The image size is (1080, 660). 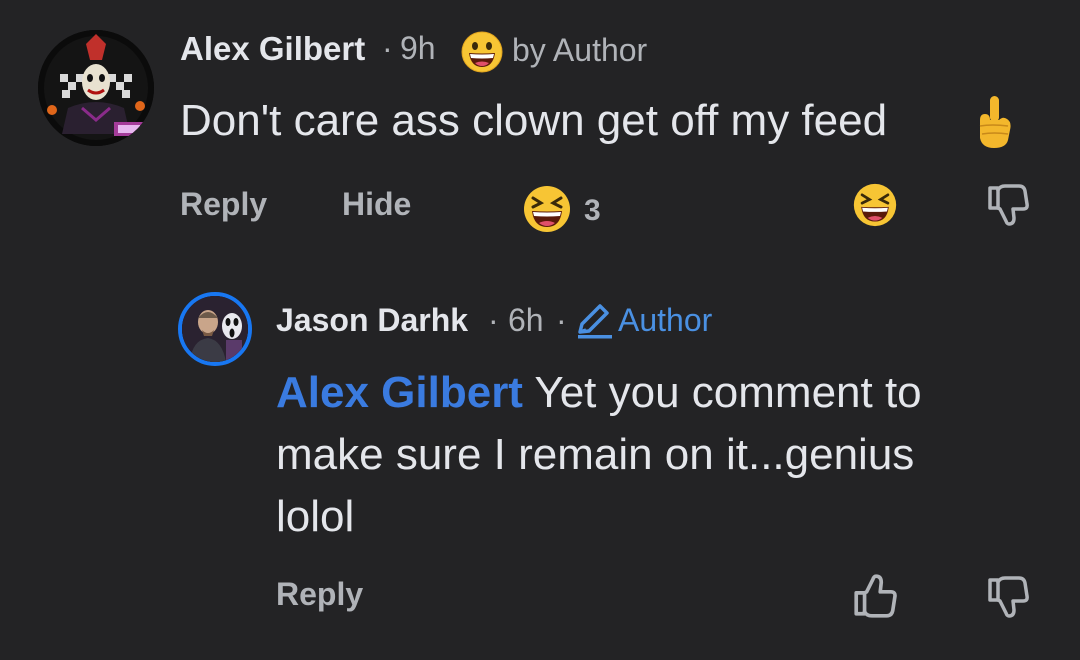 I want to click on mention-link: Alex Gilbert, so click(x=399, y=392).